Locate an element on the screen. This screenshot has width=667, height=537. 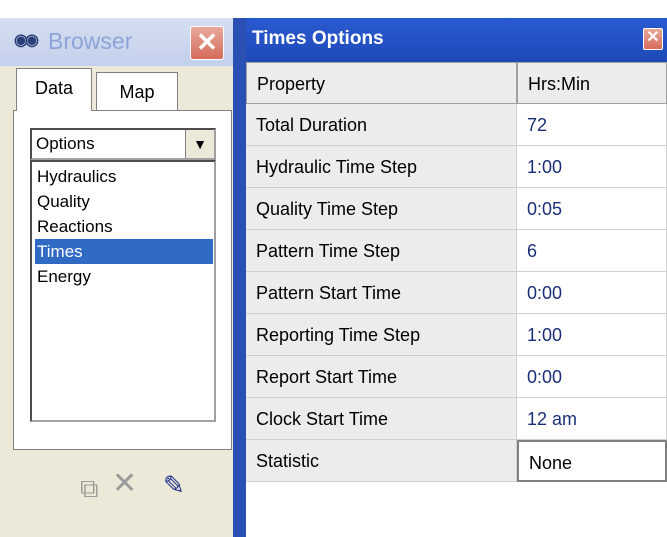
list-item-quality: Quality is located at coordinates (124, 201).